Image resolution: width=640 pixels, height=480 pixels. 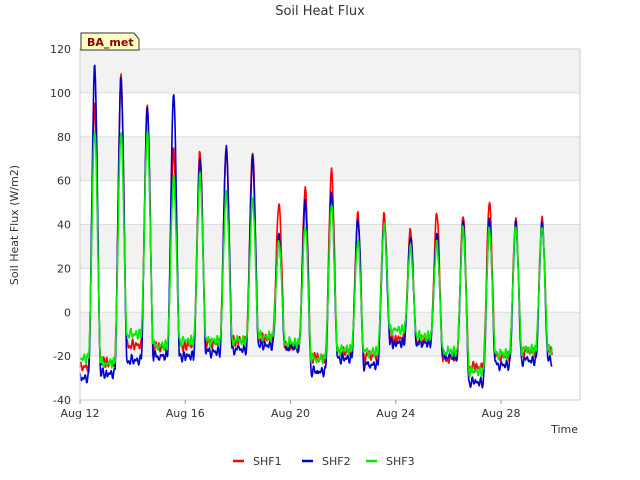 I want to click on y-tick-label: 100, so click(x=60, y=93).